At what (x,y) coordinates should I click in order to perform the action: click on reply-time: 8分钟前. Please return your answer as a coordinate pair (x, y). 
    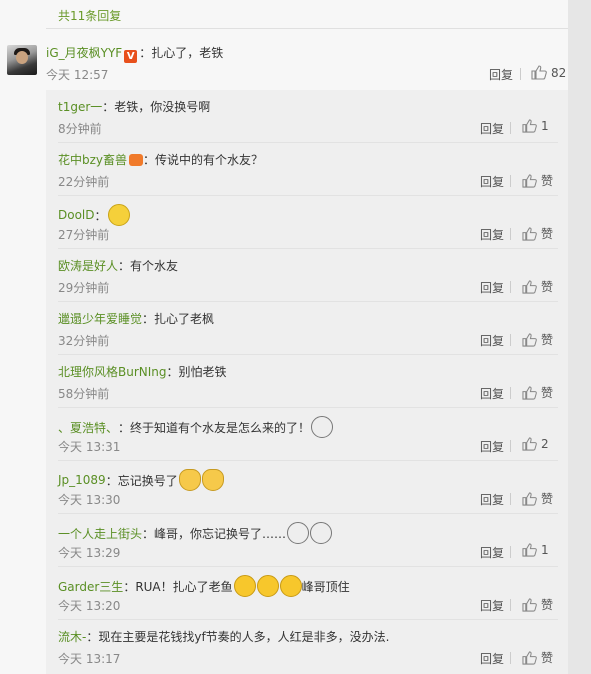
    Looking at the image, I should click on (80, 129).